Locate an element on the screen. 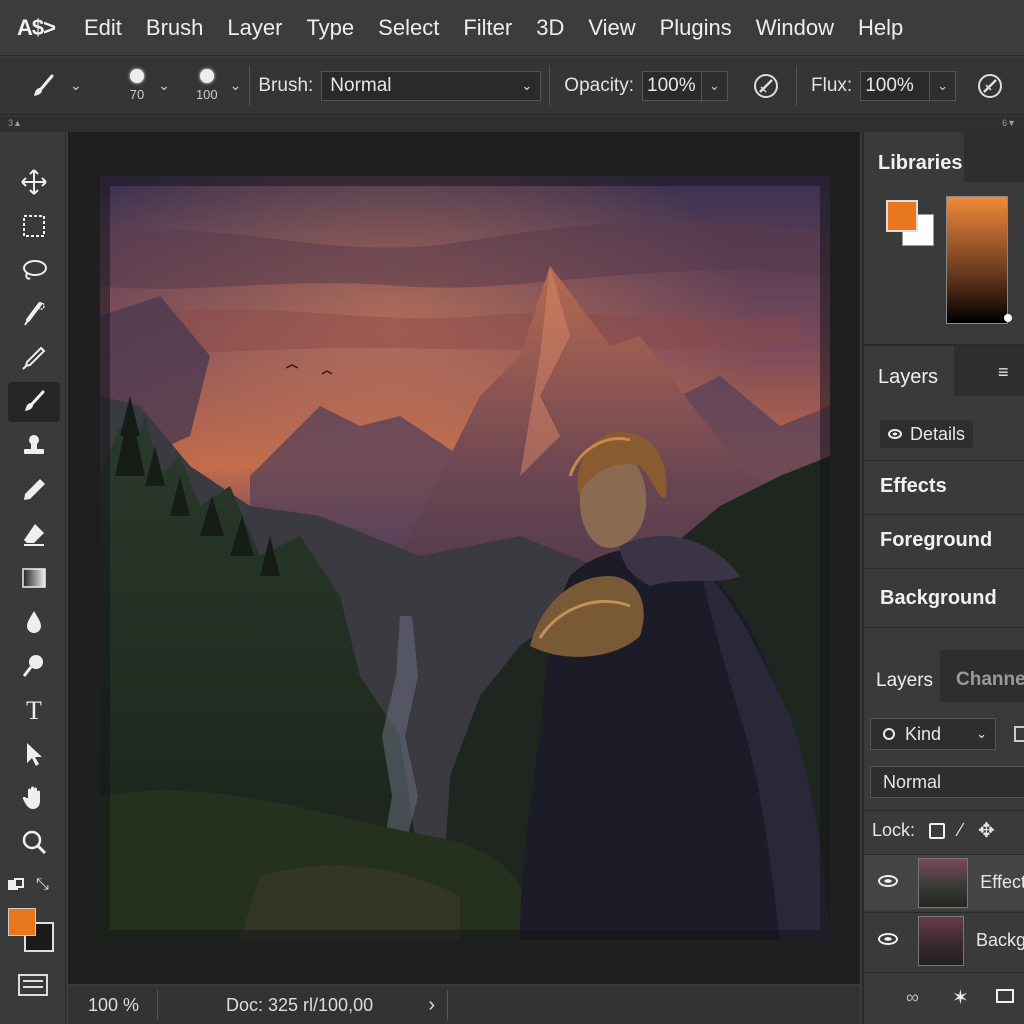 The height and width of the screenshot is (1024, 1024). menu-filter: Filter is located at coordinates (487, 28).